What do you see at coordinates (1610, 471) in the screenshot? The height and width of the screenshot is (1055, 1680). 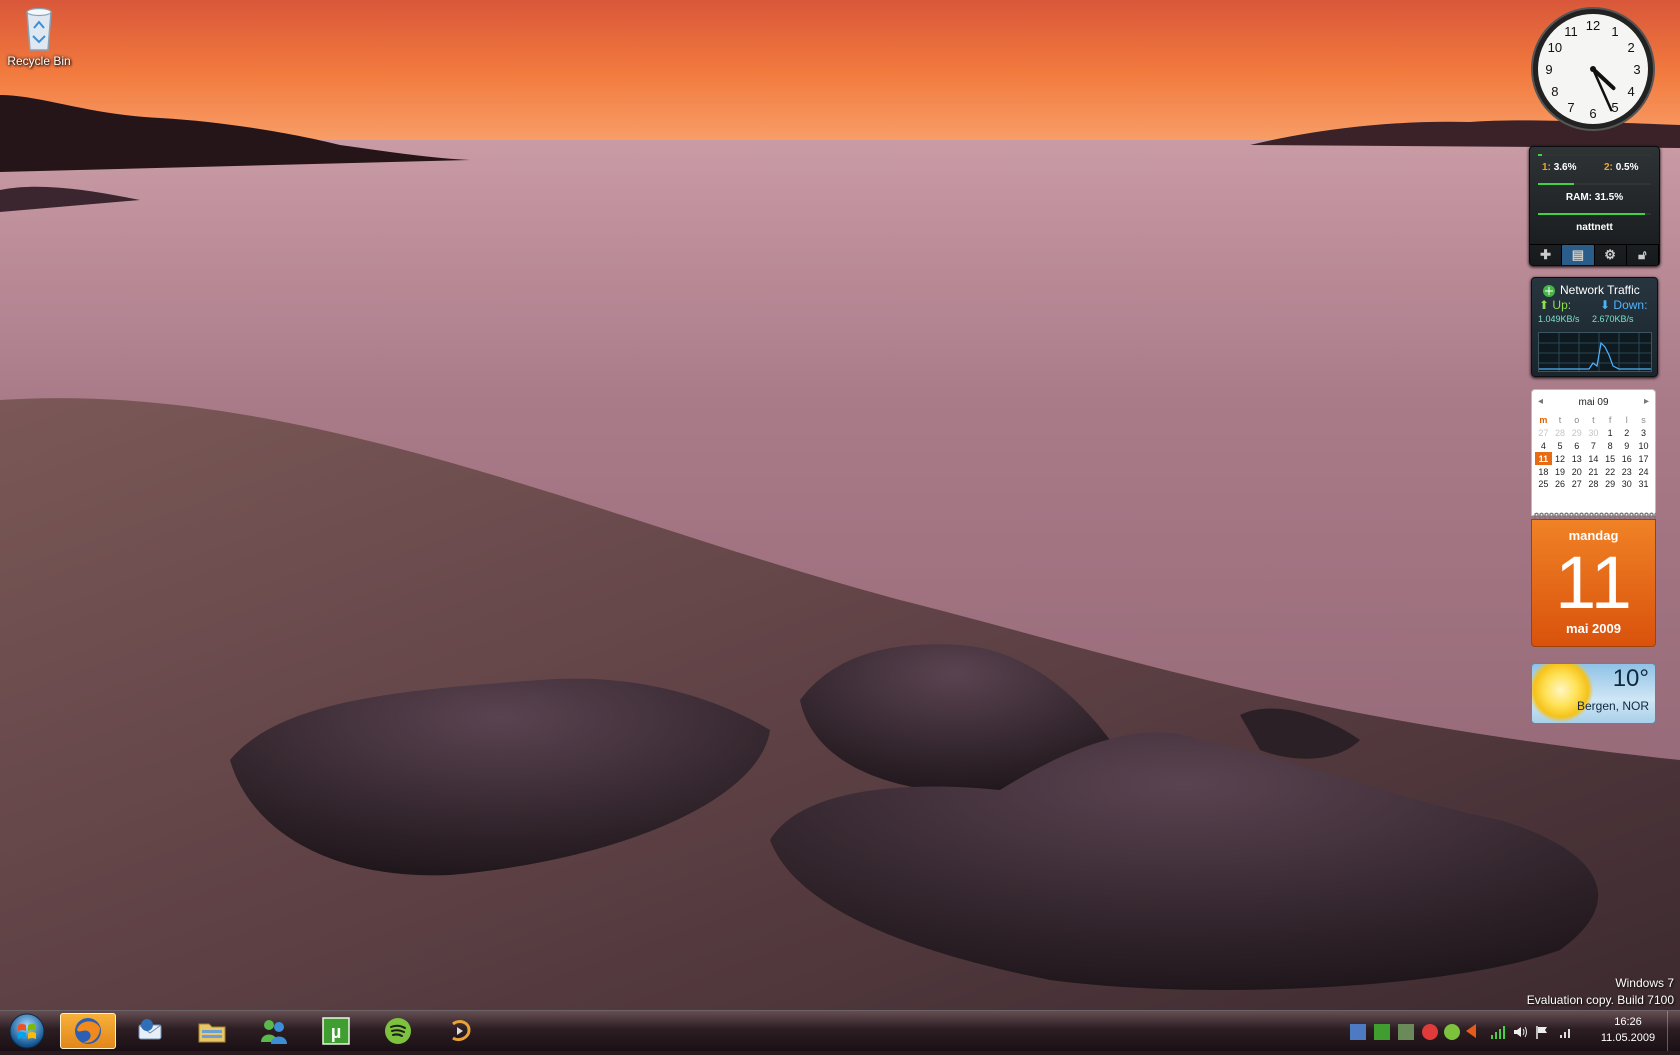 I see `calendar-day: 22` at bounding box center [1610, 471].